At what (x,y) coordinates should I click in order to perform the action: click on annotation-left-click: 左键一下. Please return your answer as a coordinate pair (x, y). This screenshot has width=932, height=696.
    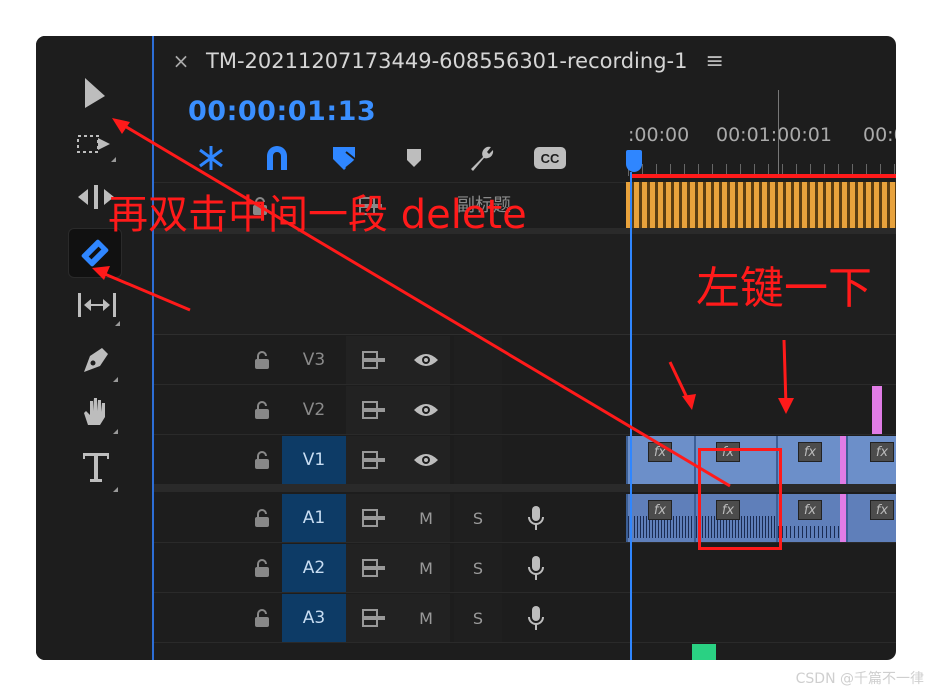
    Looking at the image, I should click on (784, 288).